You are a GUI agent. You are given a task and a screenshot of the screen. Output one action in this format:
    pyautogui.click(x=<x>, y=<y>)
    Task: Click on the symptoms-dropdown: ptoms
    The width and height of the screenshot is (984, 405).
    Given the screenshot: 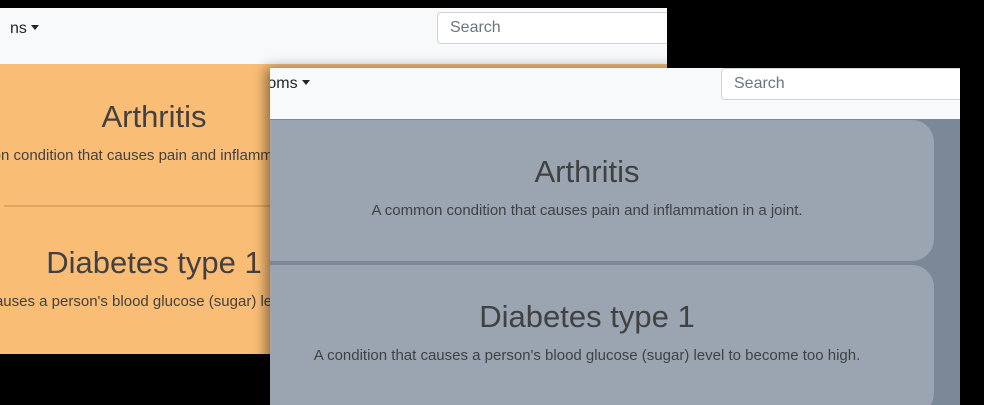 What is the action you would take?
    pyautogui.click(x=290, y=84)
    